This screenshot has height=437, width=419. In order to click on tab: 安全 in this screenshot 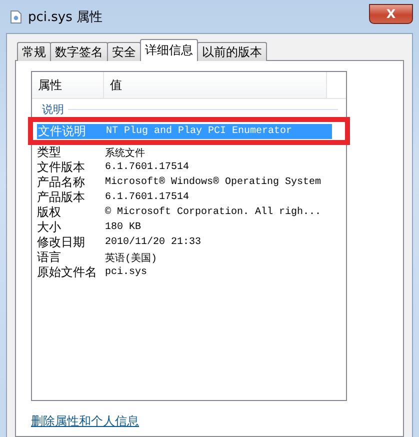, I will do `click(124, 51)`.